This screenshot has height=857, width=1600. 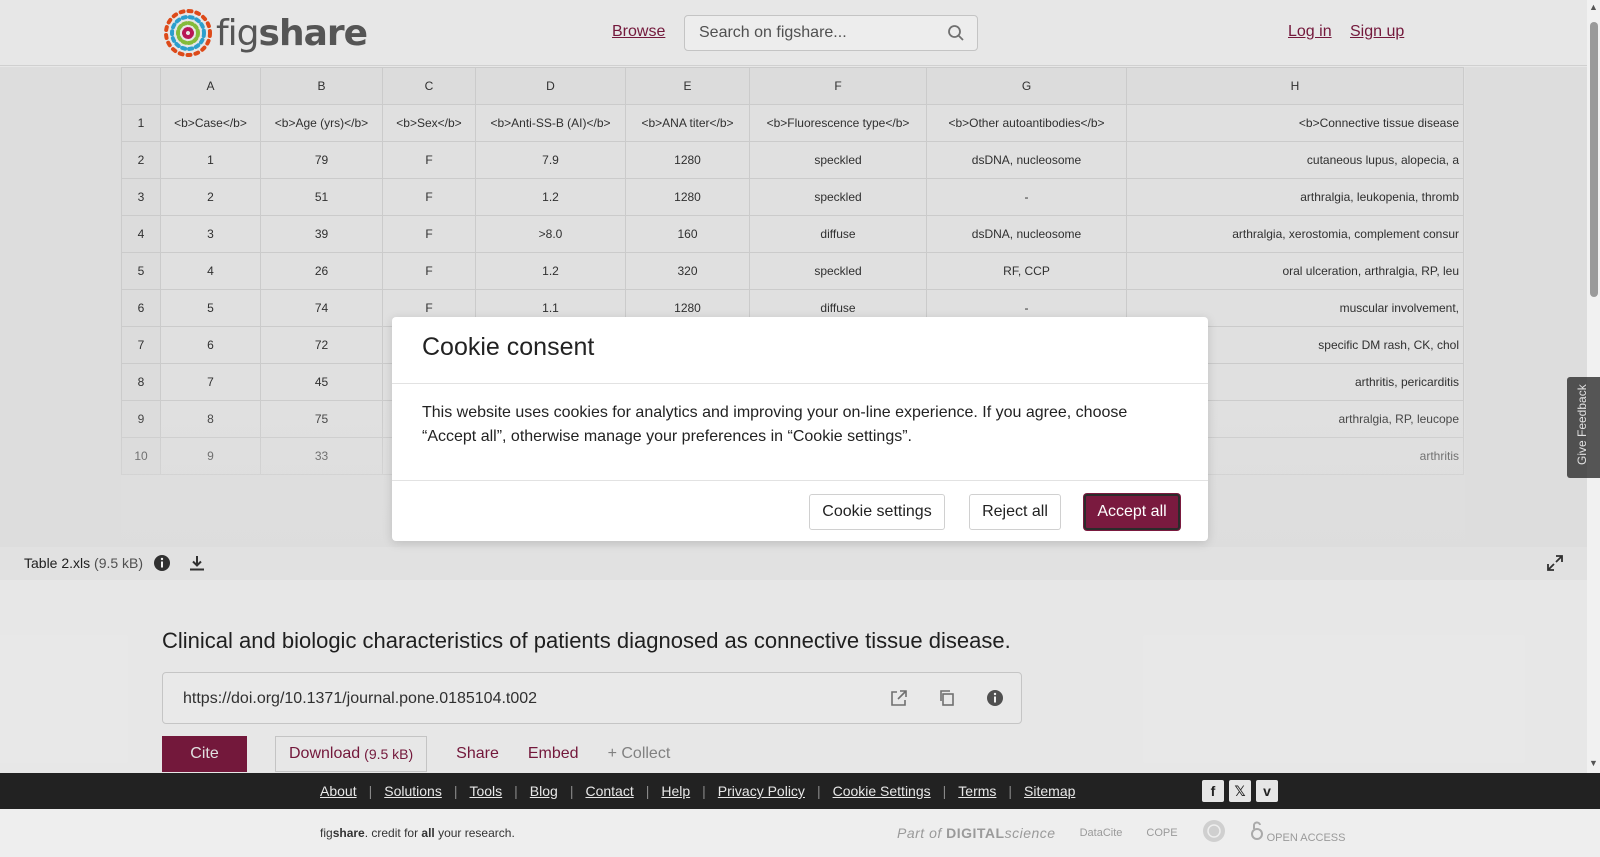 What do you see at coordinates (1256, 830) in the screenshot?
I see `open-access-icon` at bounding box center [1256, 830].